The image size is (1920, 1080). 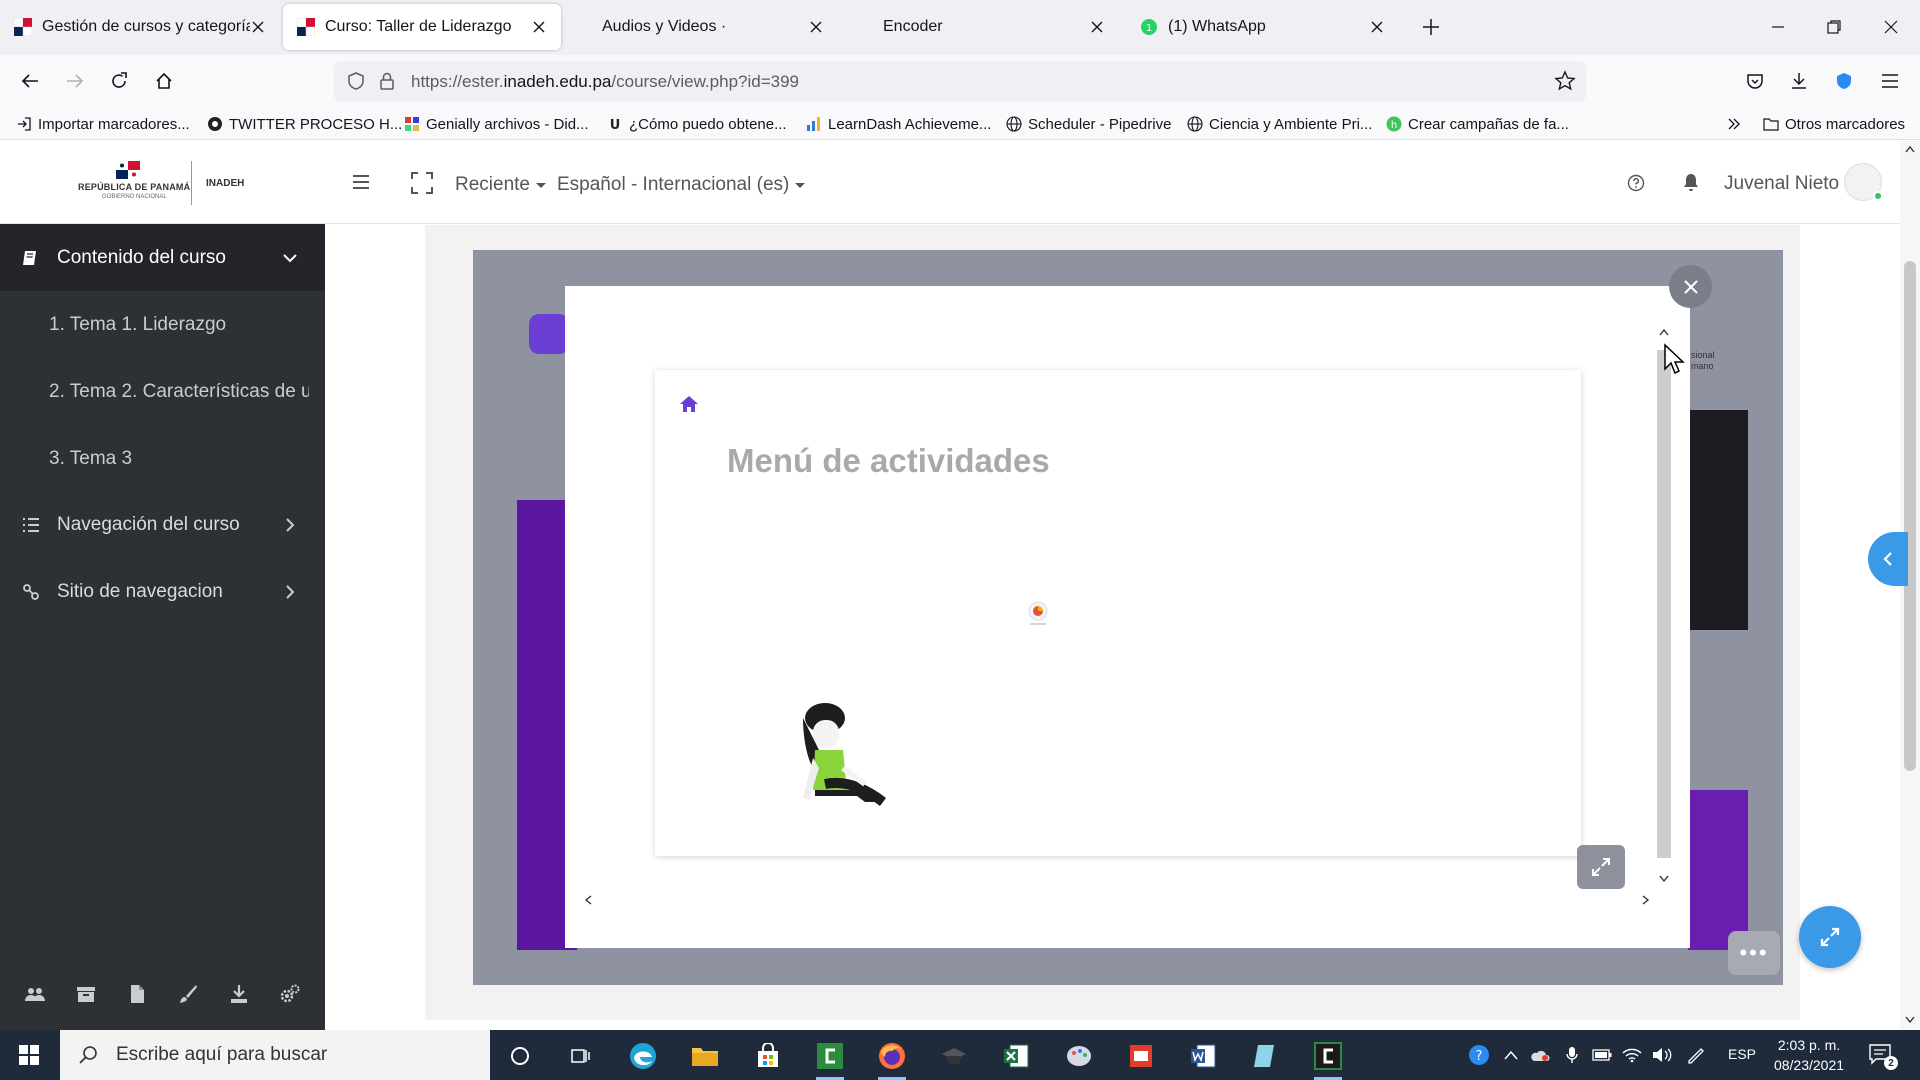 I want to click on tab-encoder: Encoder, so click(x=994, y=27).